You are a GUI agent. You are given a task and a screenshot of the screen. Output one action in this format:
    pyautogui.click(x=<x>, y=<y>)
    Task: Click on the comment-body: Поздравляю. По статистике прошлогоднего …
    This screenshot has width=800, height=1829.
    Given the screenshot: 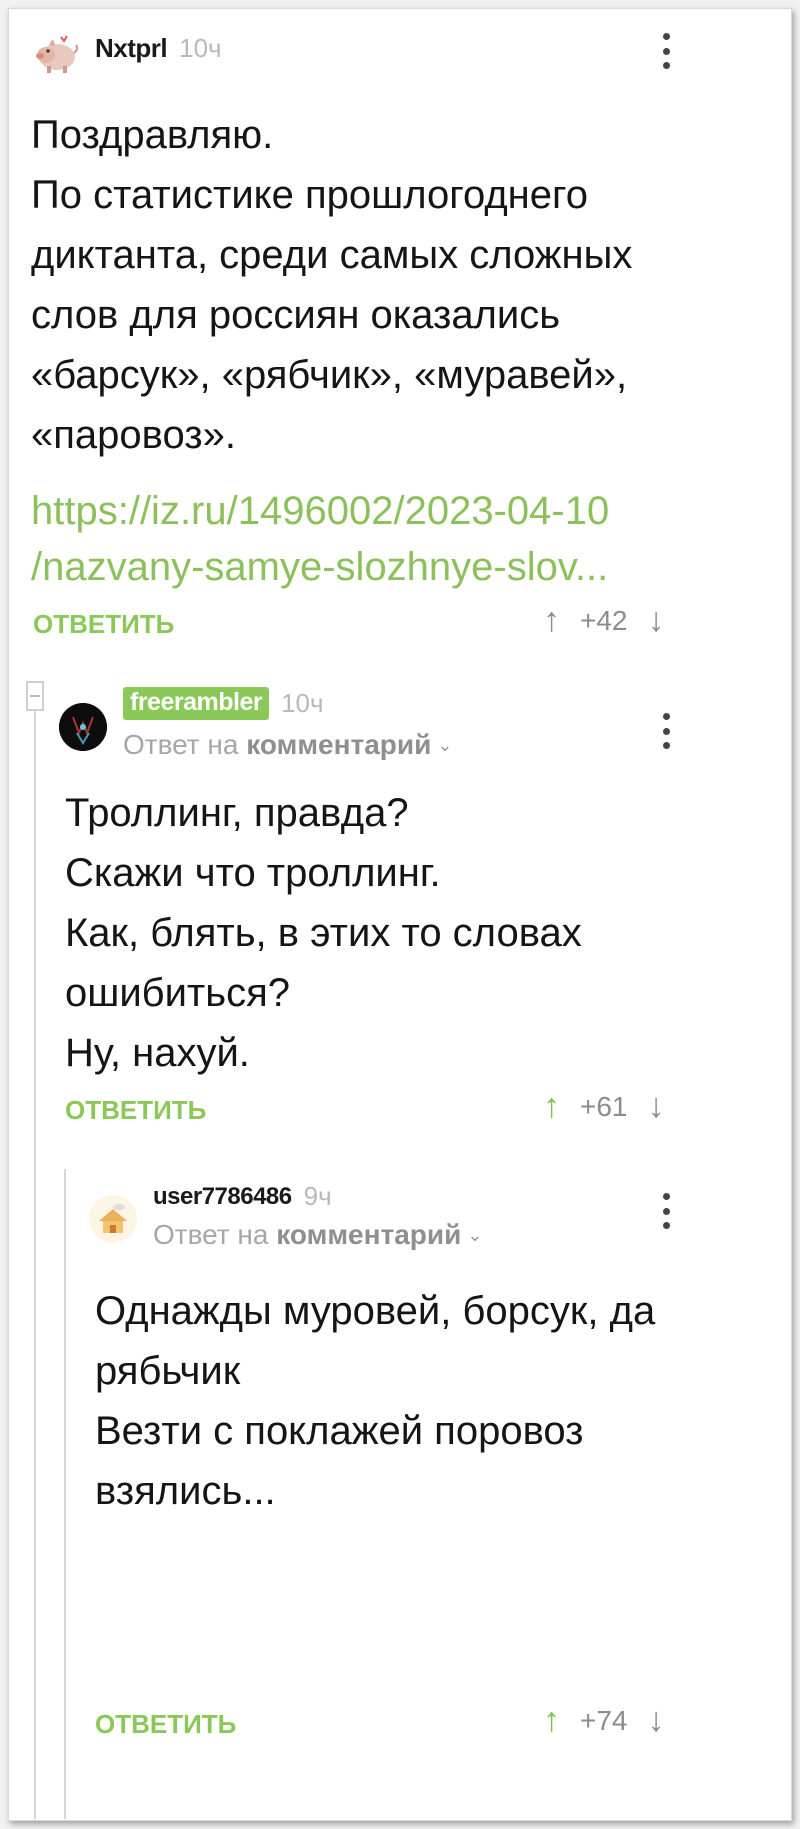 What is the action you would take?
    pyautogui.click(x=332, y=285)
    